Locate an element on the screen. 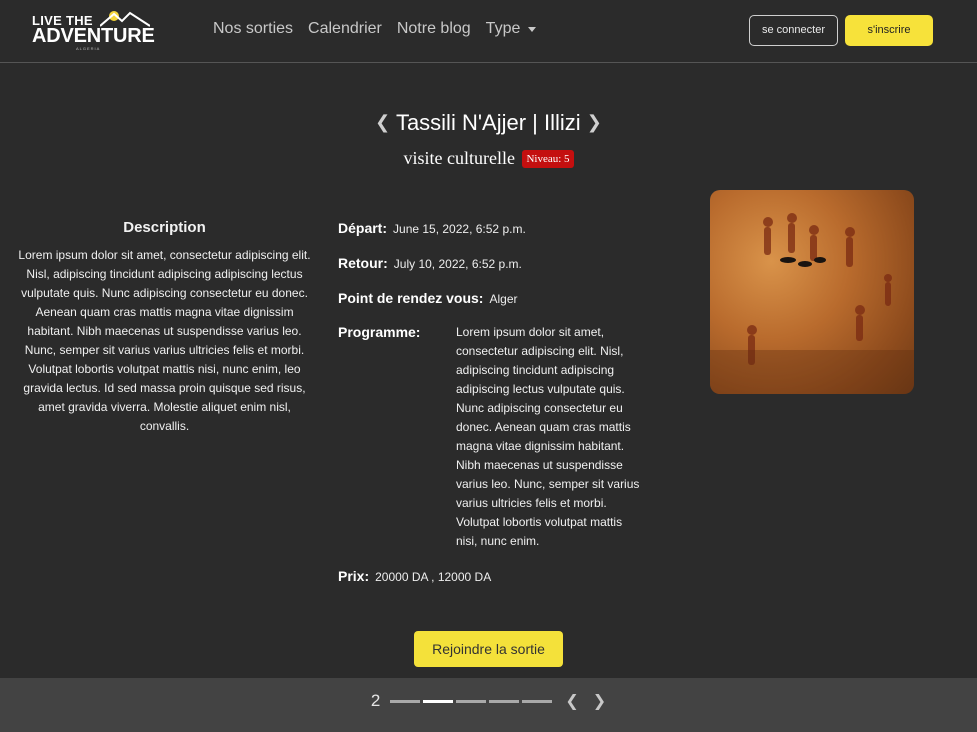  pager-segment-active is located at coordinates (437, 701).